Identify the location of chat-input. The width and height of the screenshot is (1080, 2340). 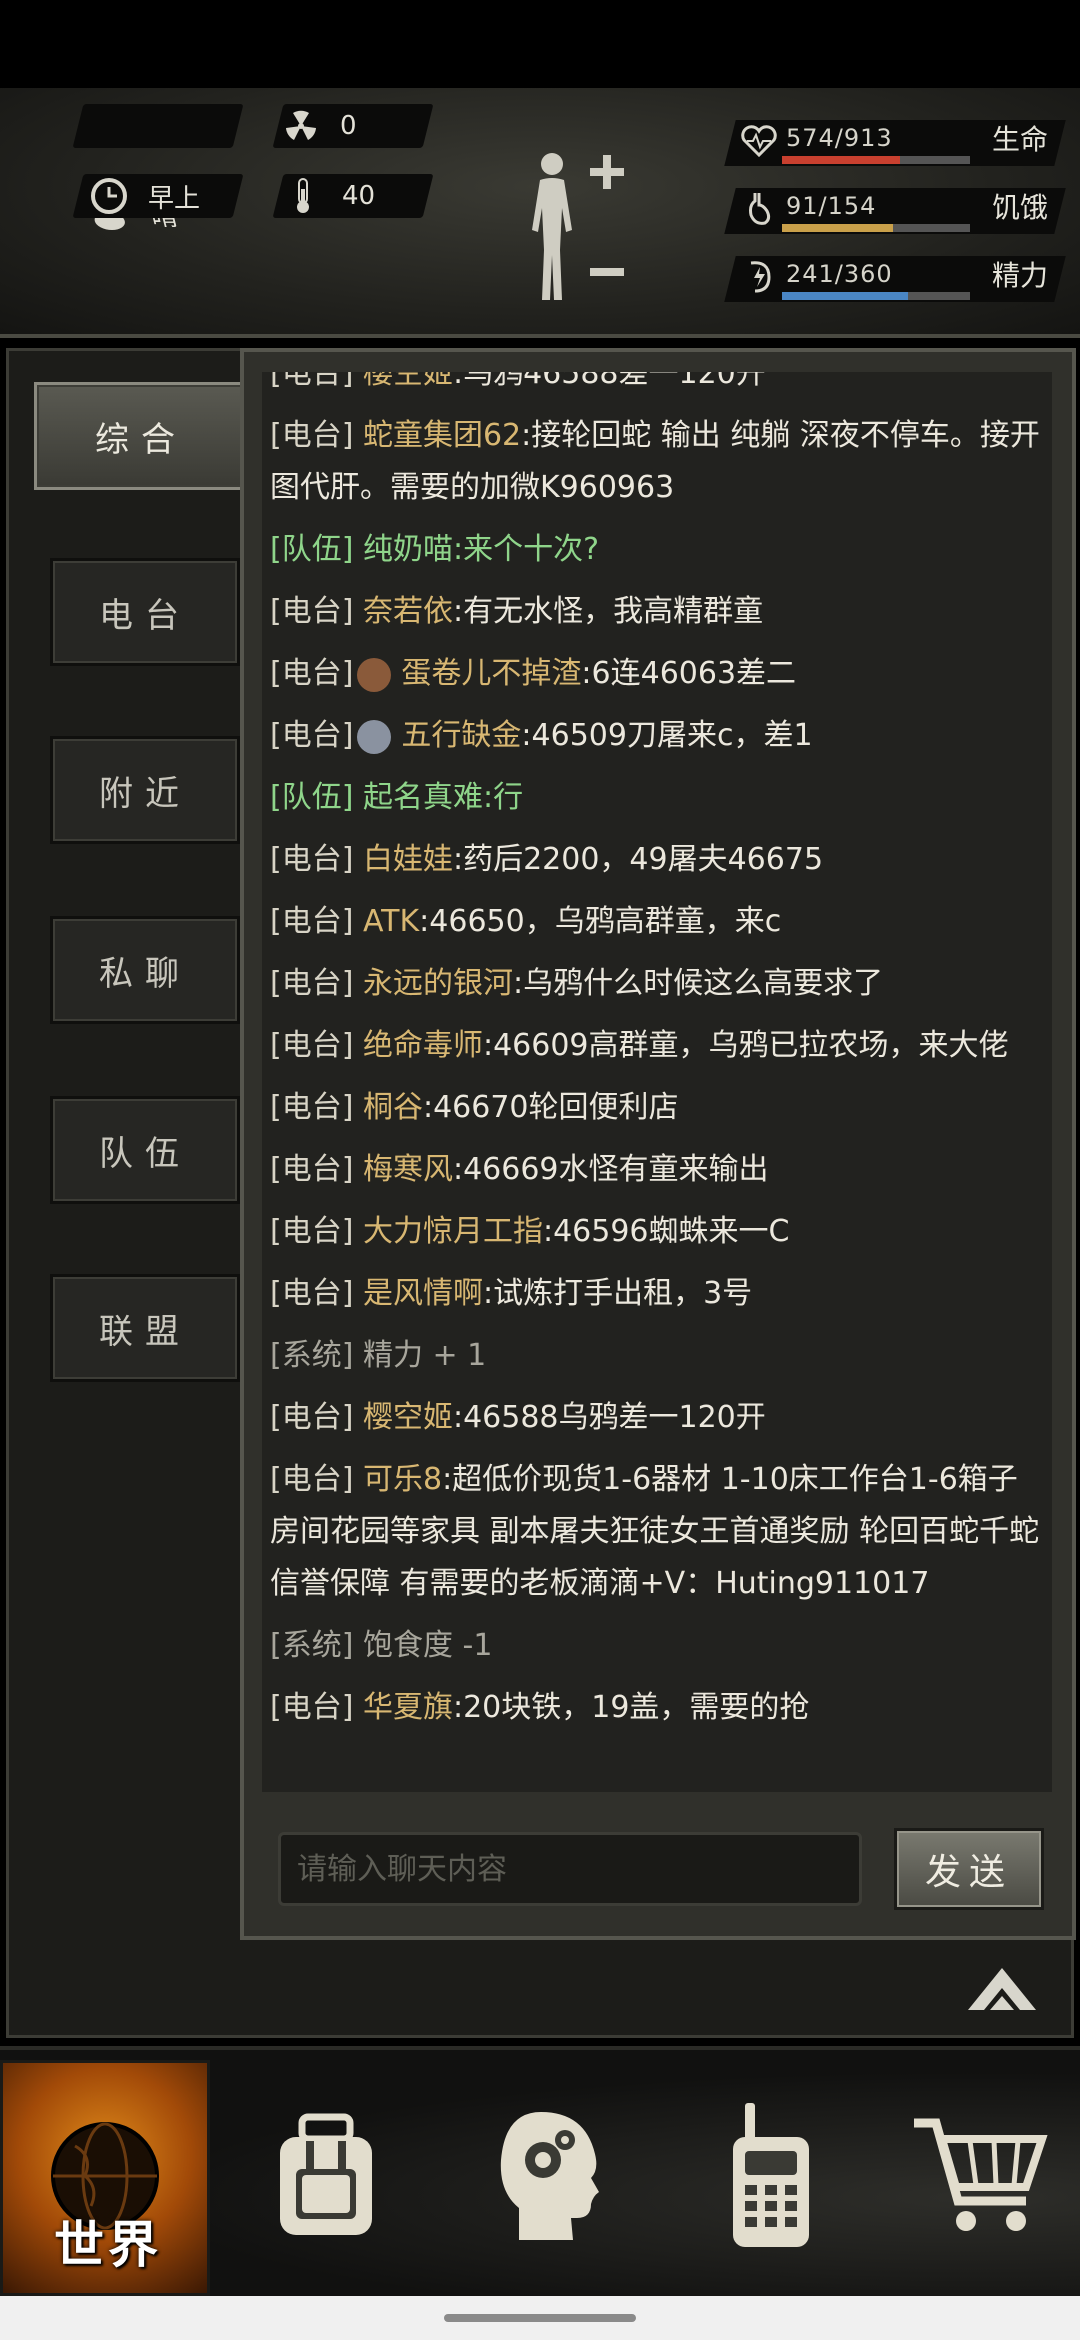
(570, 1869).